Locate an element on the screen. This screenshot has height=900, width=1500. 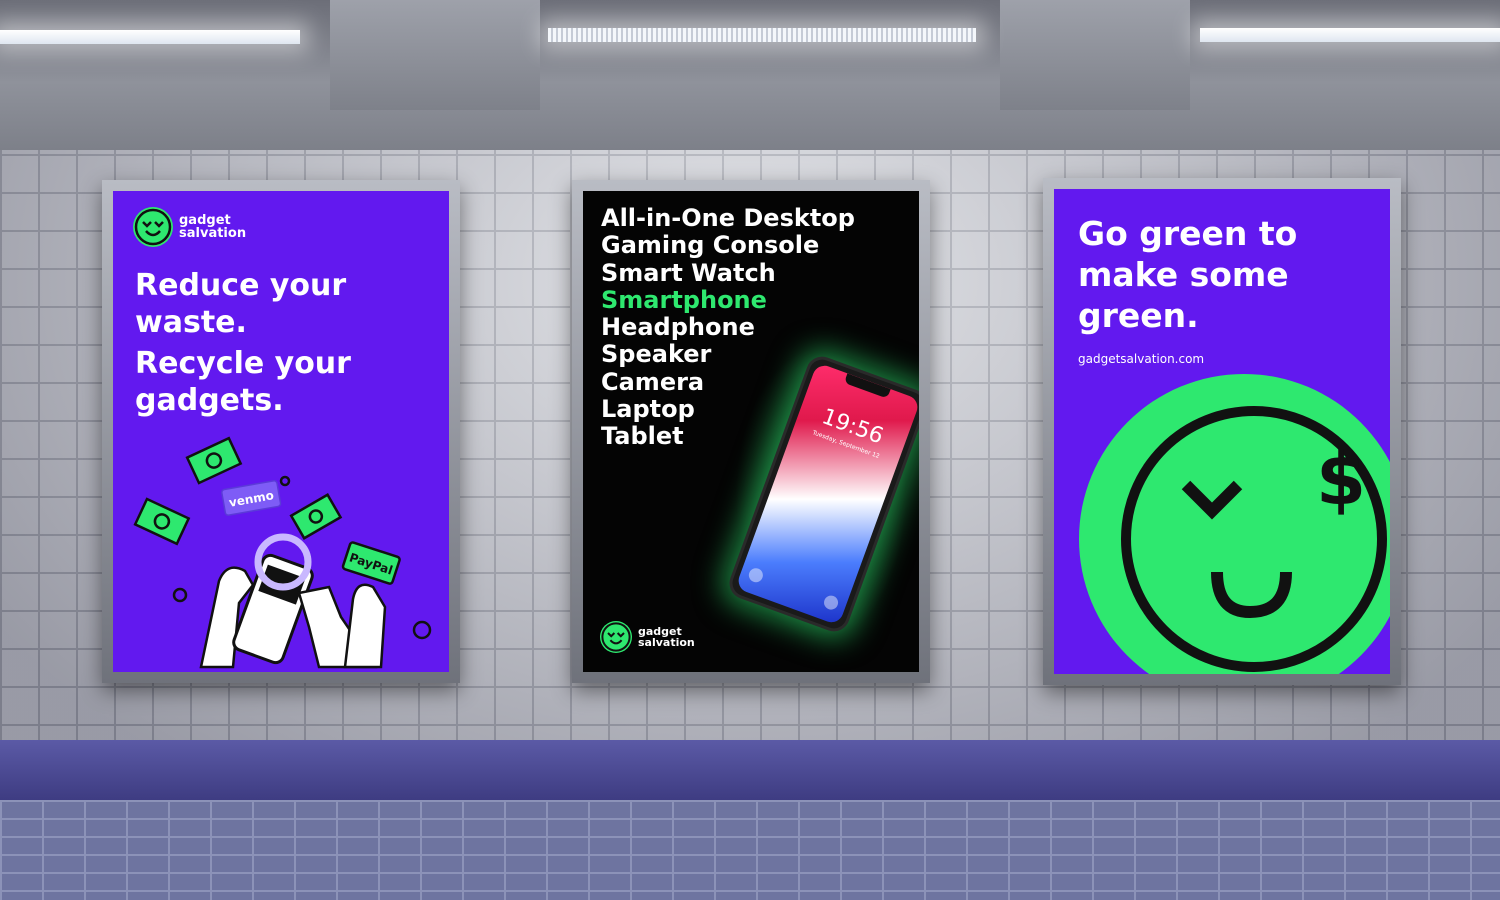
website-url: gadgetsalvation.com is located at coordinates (1141, 359).